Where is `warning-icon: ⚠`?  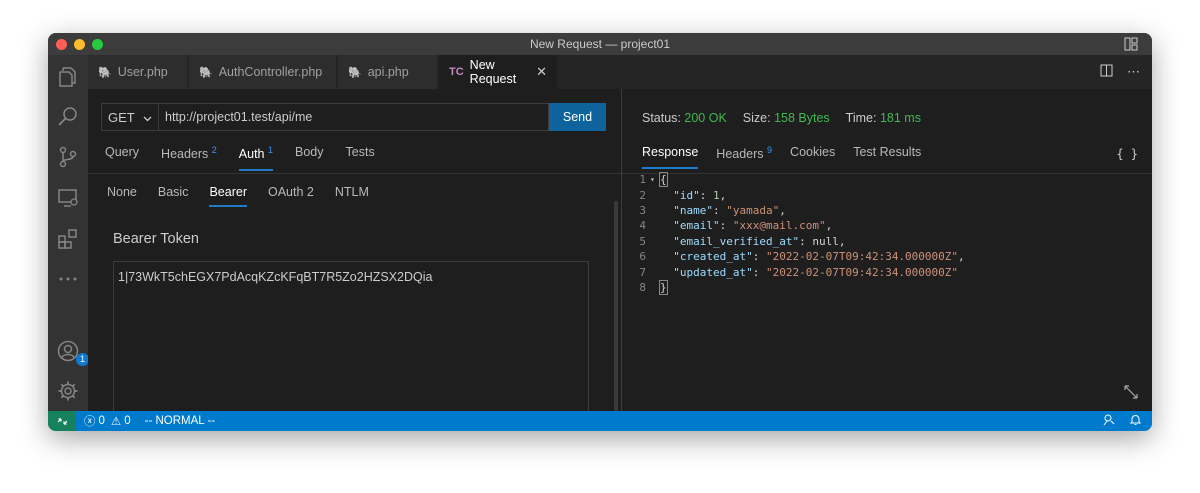 warning-icon: ⚠ is located at coordinates (116, 422).